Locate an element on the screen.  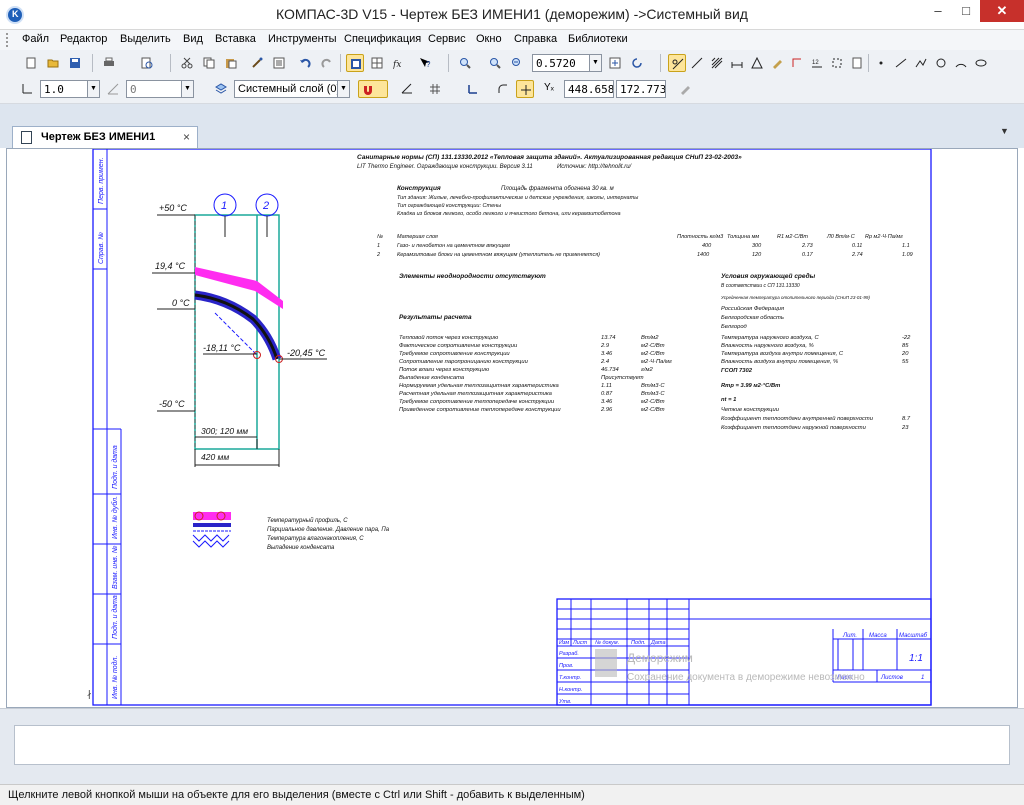
save-button is located at coordinates (75, 63).